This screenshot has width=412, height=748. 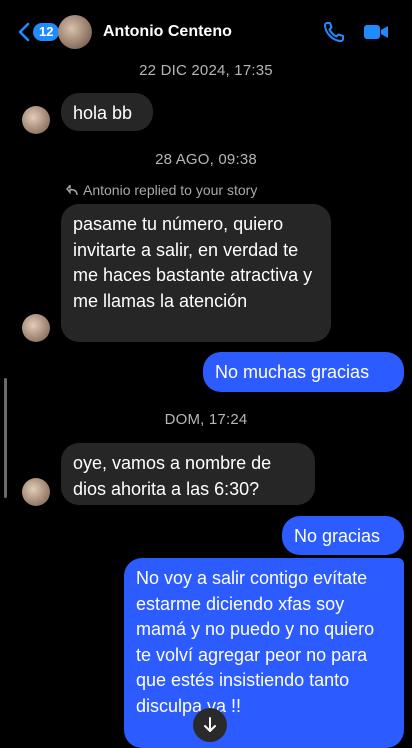 I want to click on scroll-to-bottom-button, so click(x=210, y=725).